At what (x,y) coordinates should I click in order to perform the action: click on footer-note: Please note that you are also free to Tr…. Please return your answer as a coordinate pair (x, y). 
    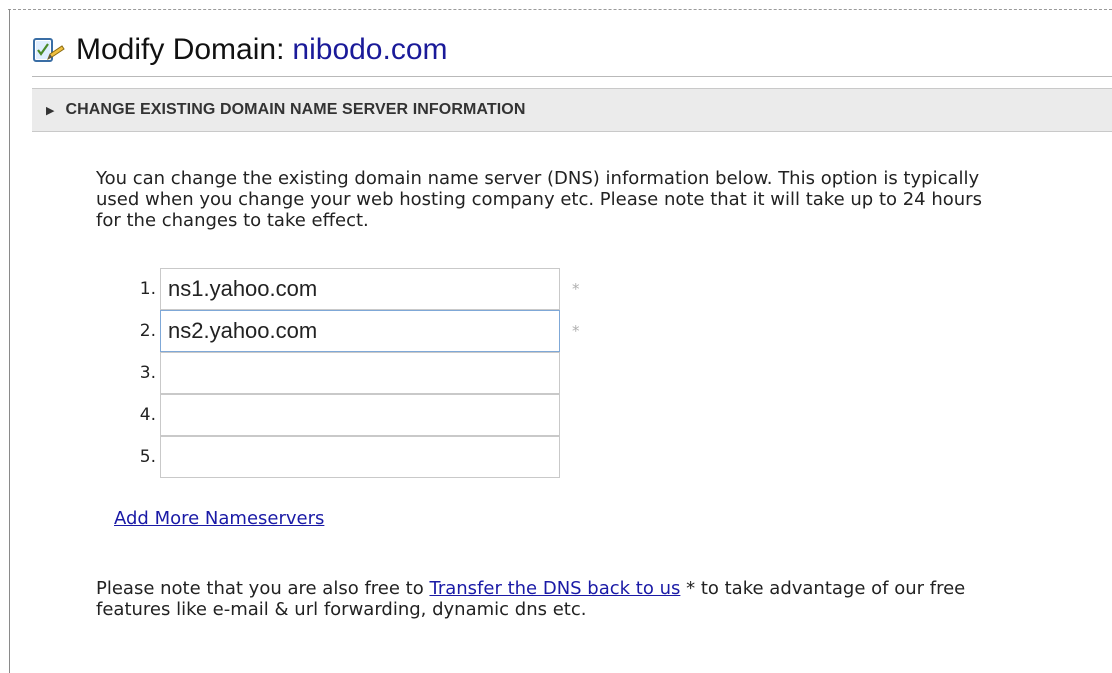
    Looking at the image, I should click on (551, 599).